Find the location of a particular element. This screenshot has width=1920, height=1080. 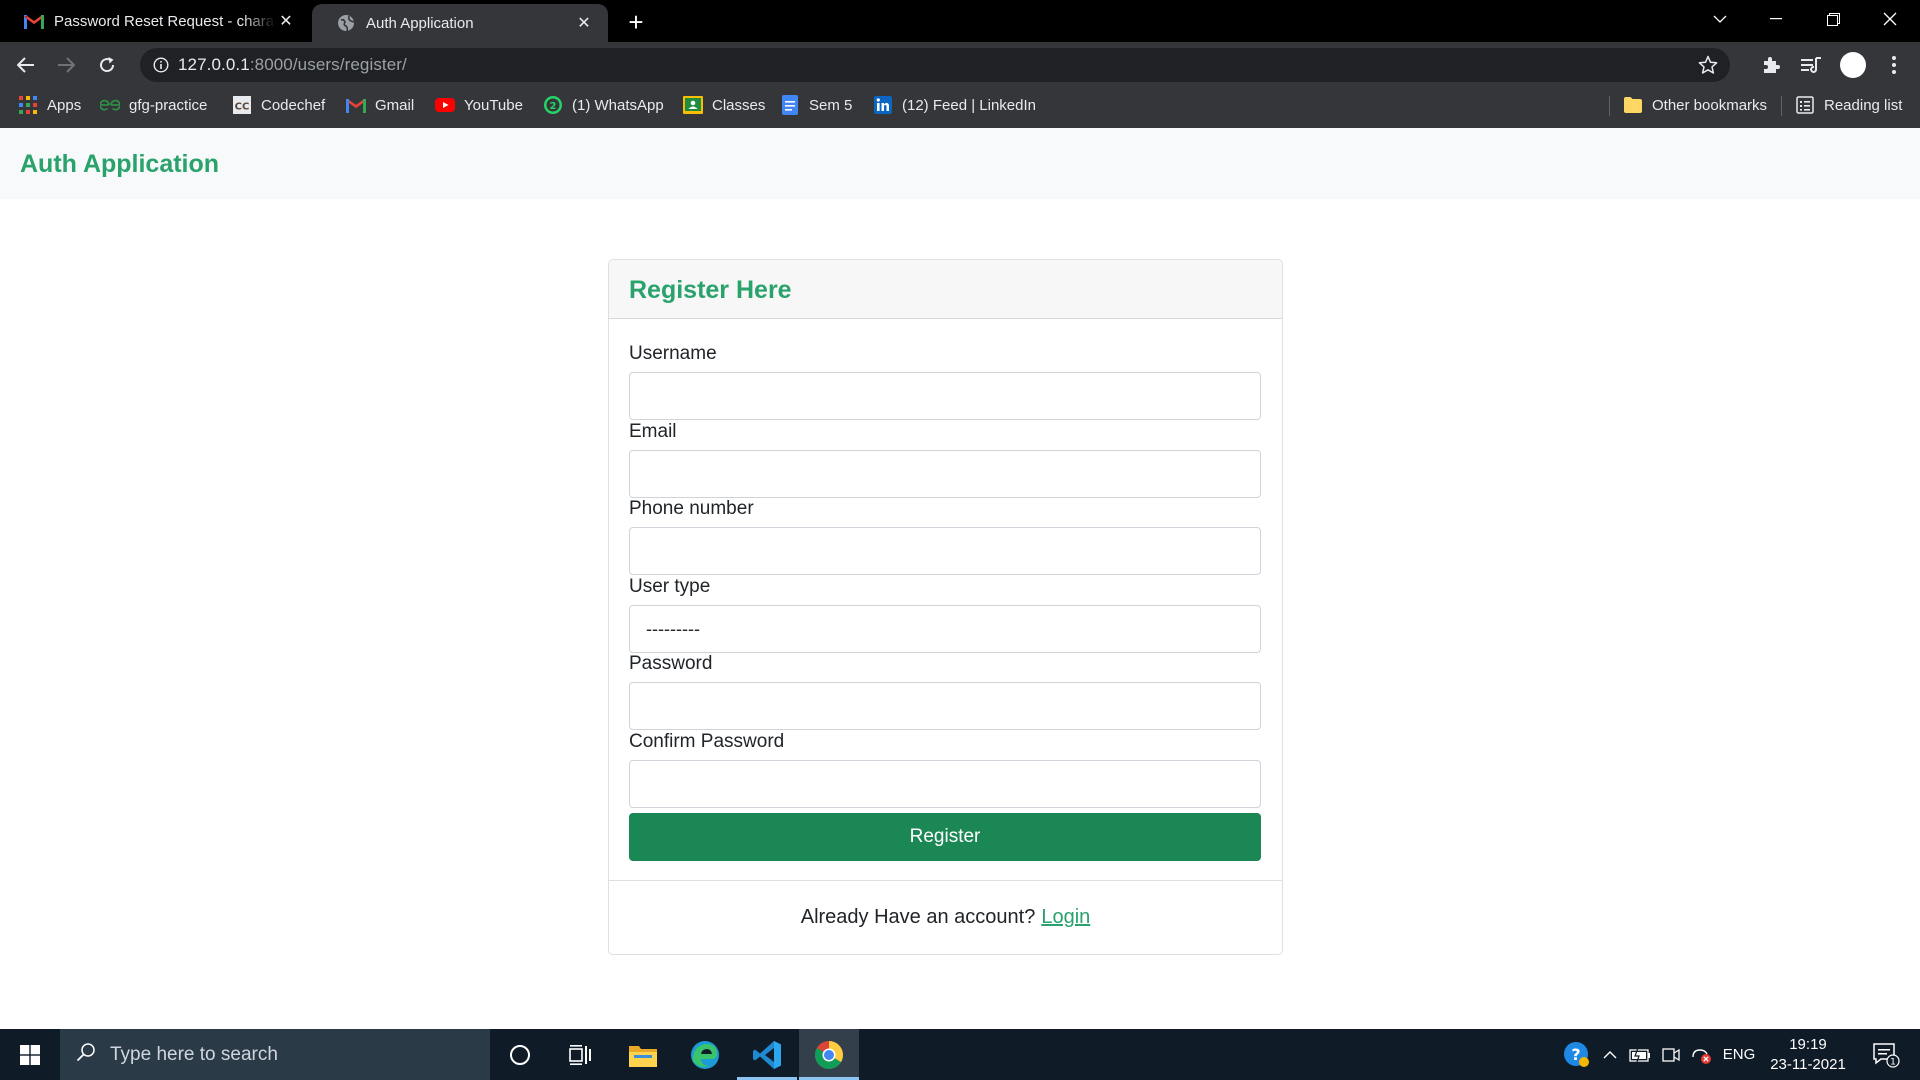

bookmark-star-icon is located at coordinates (1708, 67).